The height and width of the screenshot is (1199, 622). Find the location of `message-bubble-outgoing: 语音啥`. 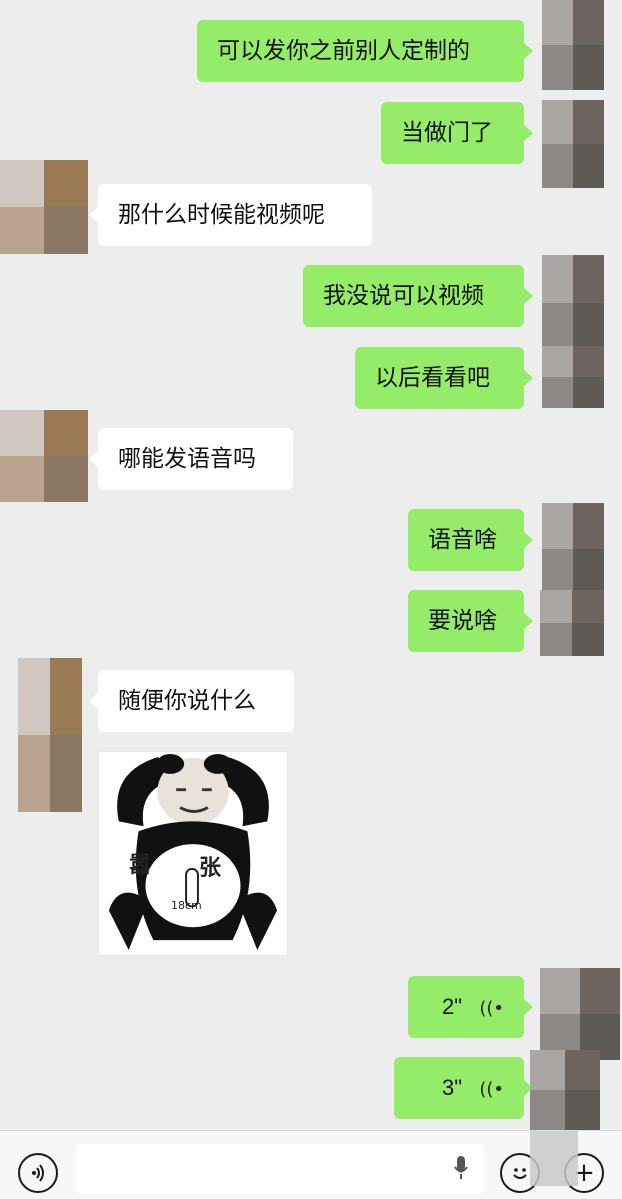

message-bubble-outgoing: 语音啥 is located at coordinates (470, 540).